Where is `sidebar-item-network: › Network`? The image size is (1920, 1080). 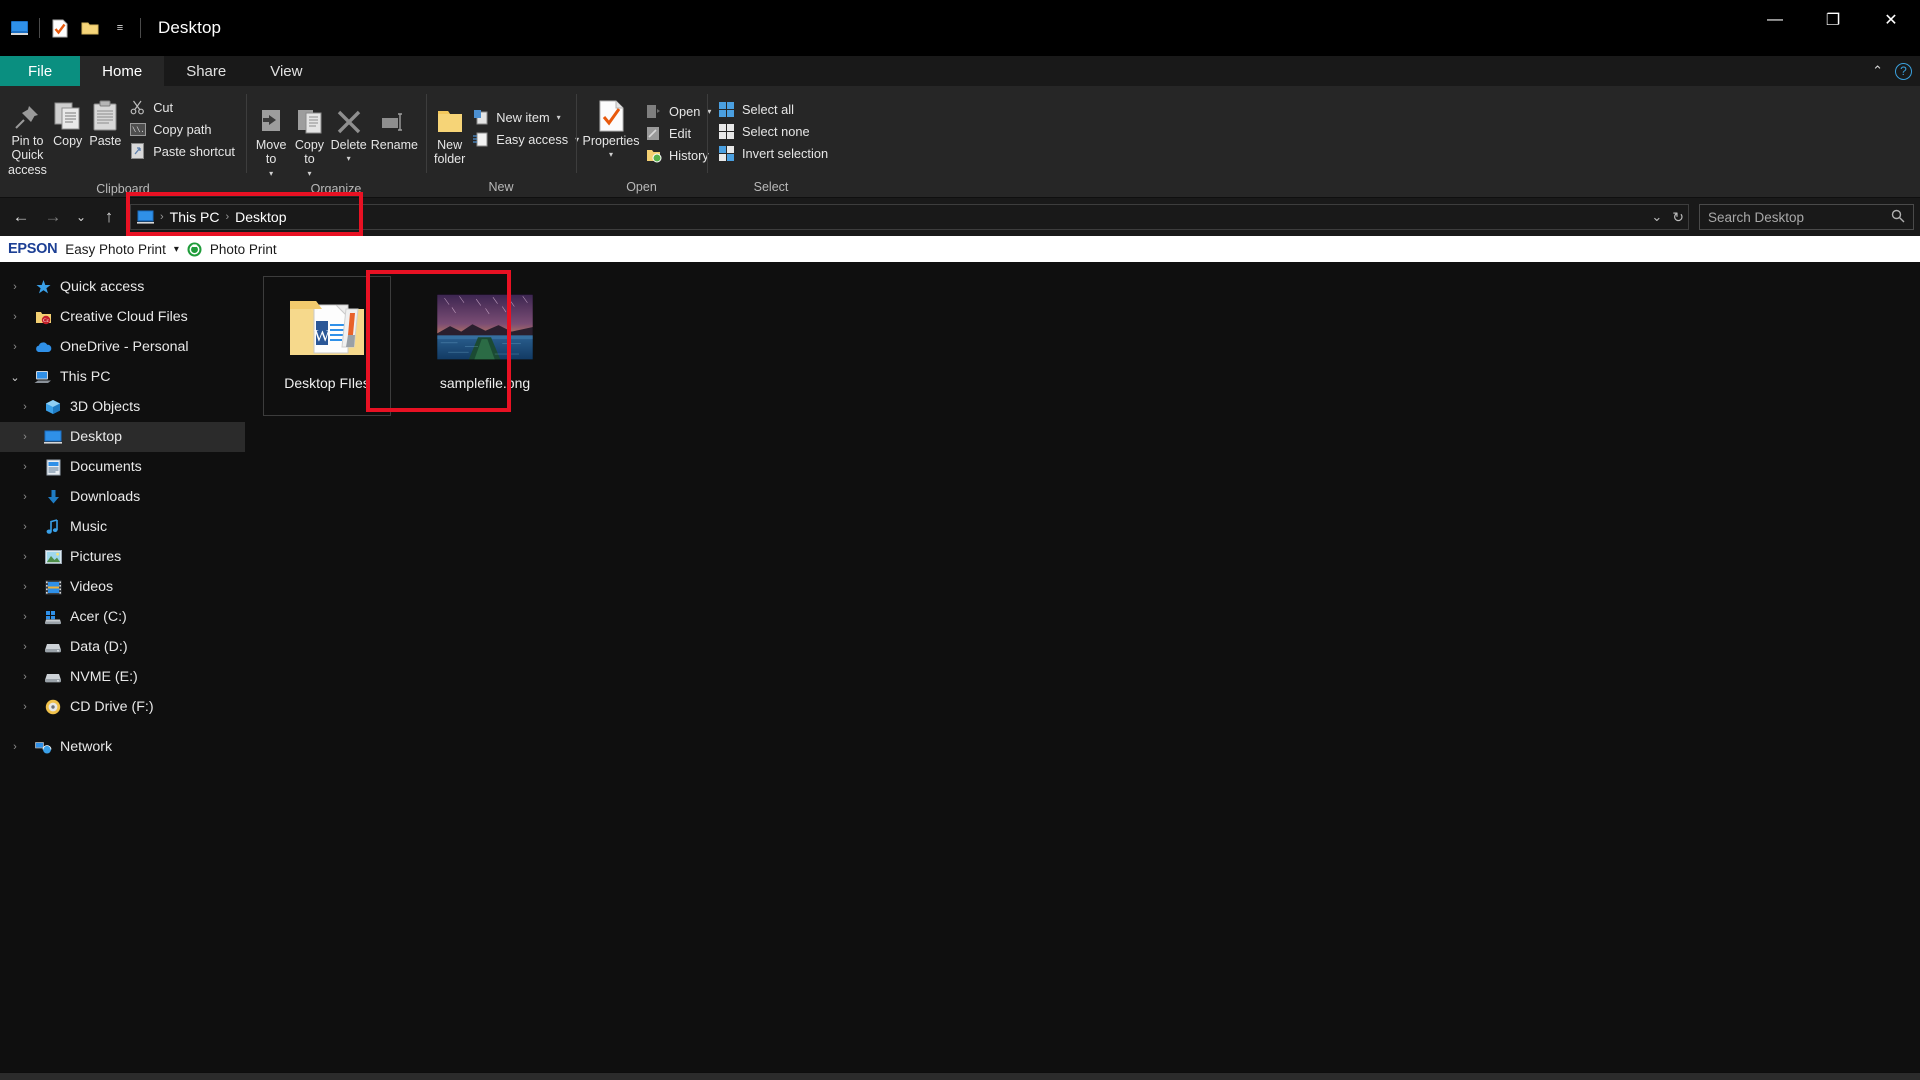 sidebar-item-network: › Network is located at coordinates (122, 747).